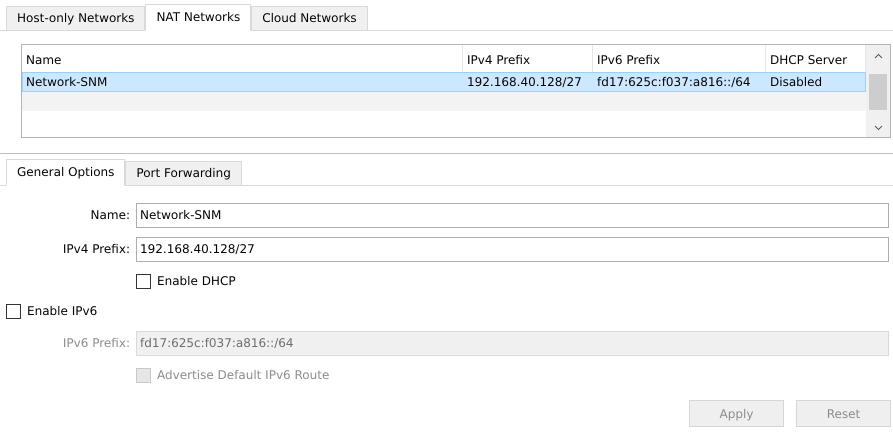 The image size is (893, 432). What do you see at coordinates (444, 82) in the screenshot?
I see `table-row: Network-SNM 192.168.40.128/27 fd17:625c:f037:a816::/64 Disabled` at bounding box center [444, 82].